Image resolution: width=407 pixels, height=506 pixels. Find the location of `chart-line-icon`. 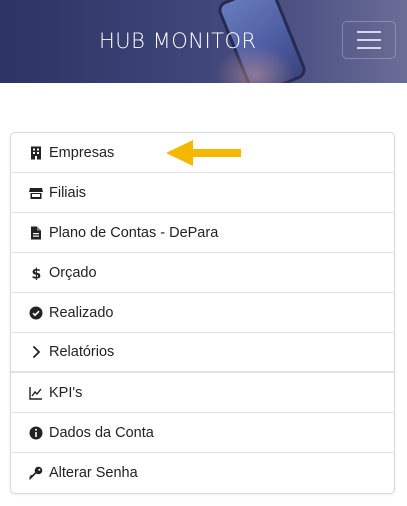

chart-line-icon is located at coordinates (36, 393).